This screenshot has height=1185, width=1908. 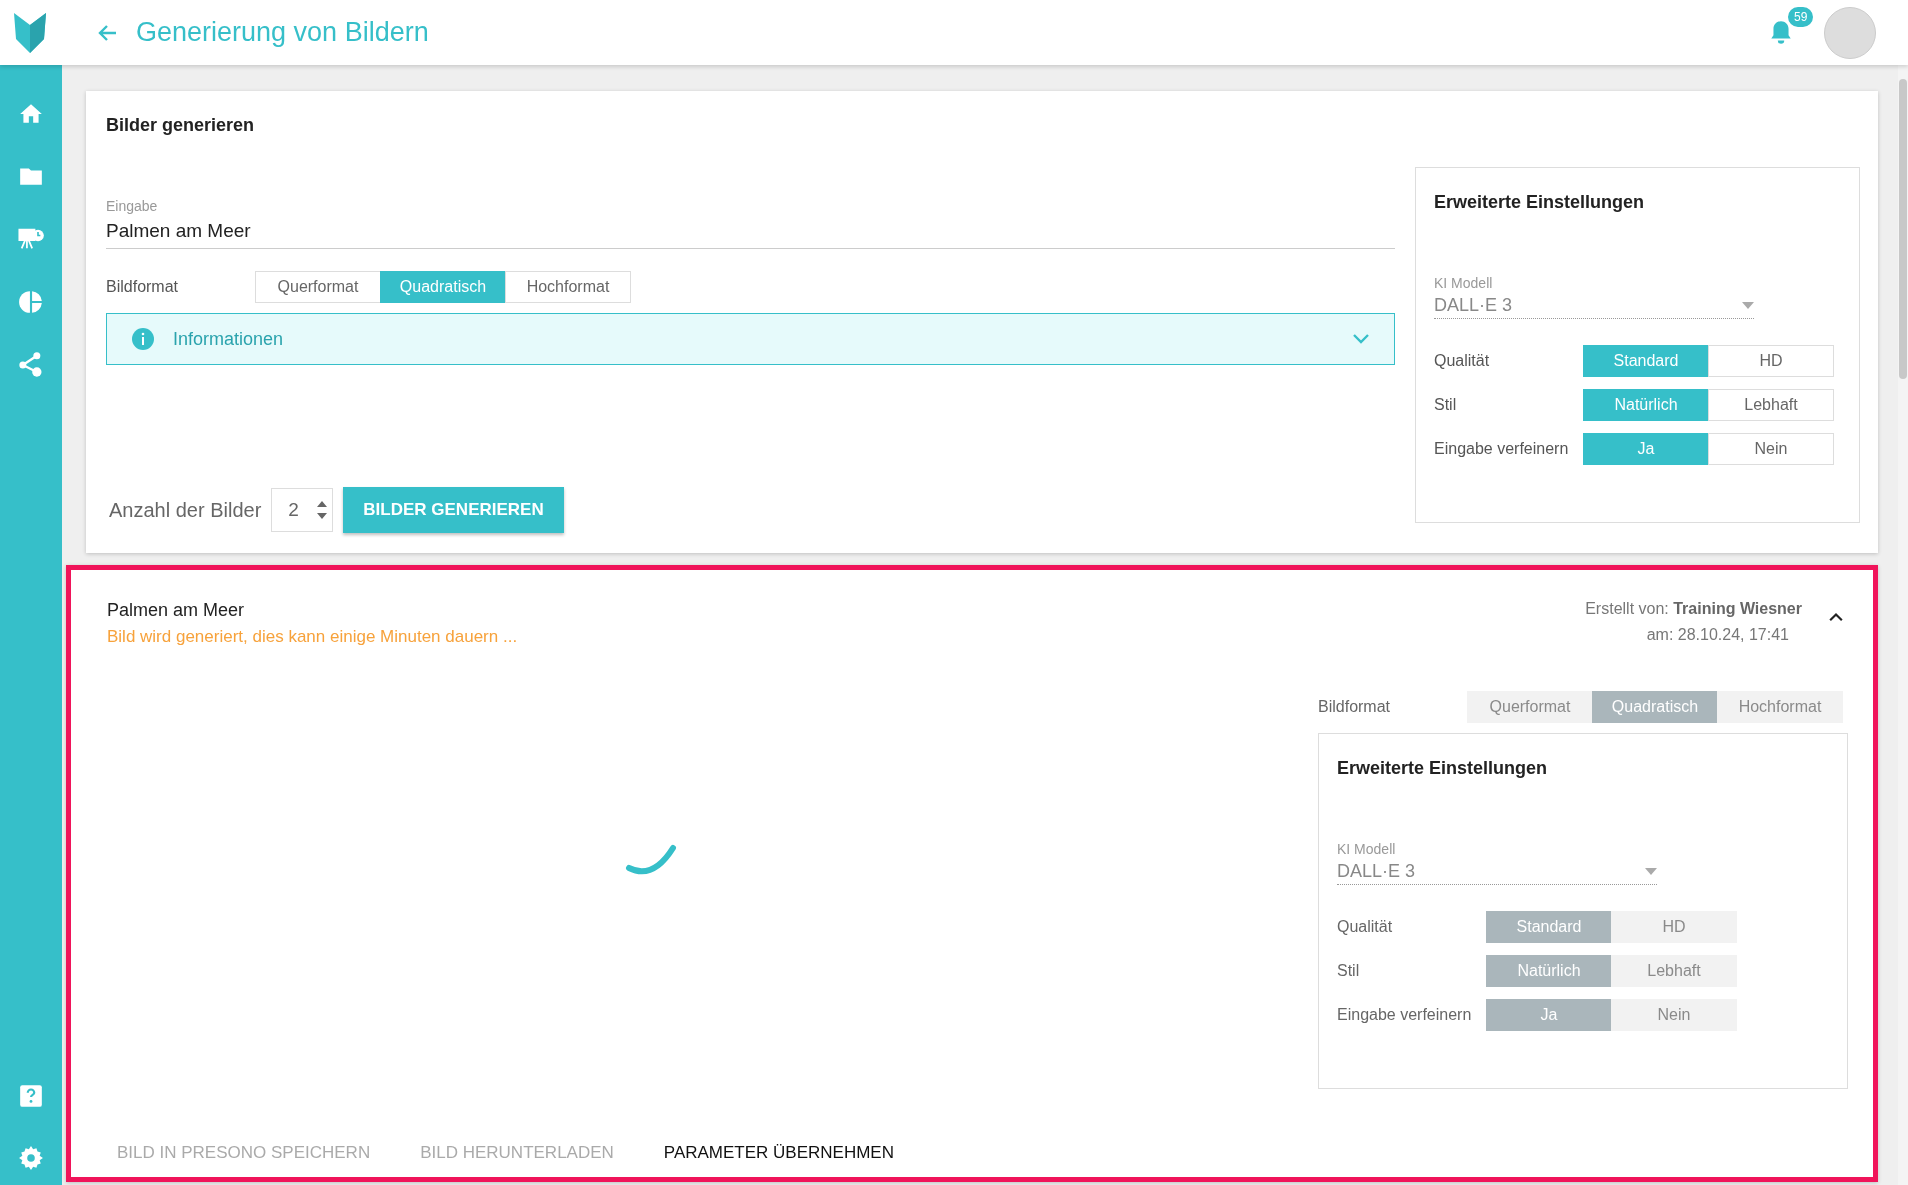 What do you see at coordinates (1646, 449) in the screenshot?
I see `setting-option: Ja` at bounding box center [1646, 449].